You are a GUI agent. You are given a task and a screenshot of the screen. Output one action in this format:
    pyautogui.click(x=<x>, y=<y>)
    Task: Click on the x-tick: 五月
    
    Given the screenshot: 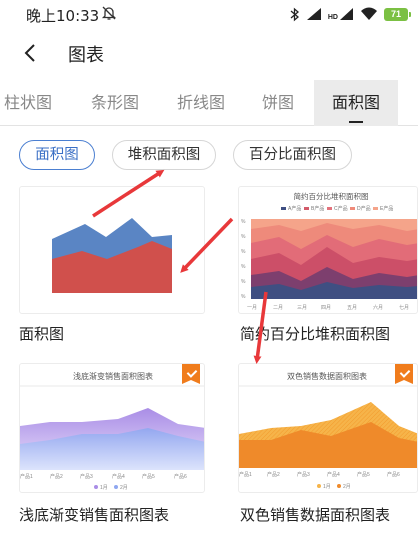 What is the action you would take?
    pyautogui.click(x=352, y=308)
    